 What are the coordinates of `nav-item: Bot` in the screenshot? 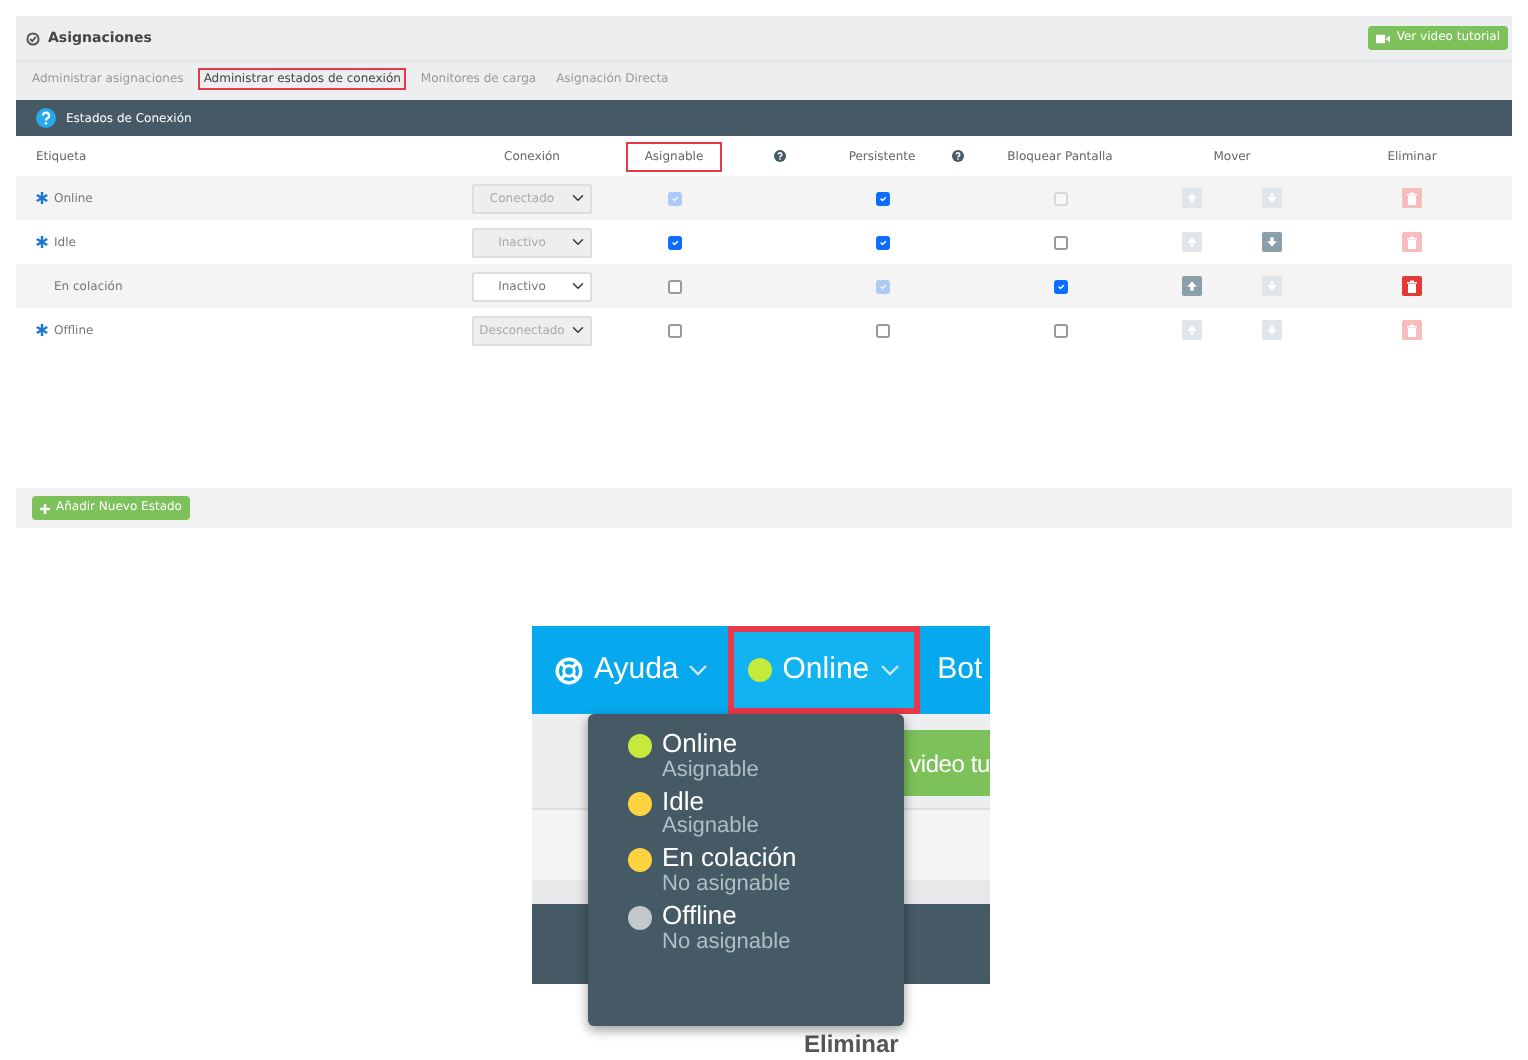 It's located at (951, 670).